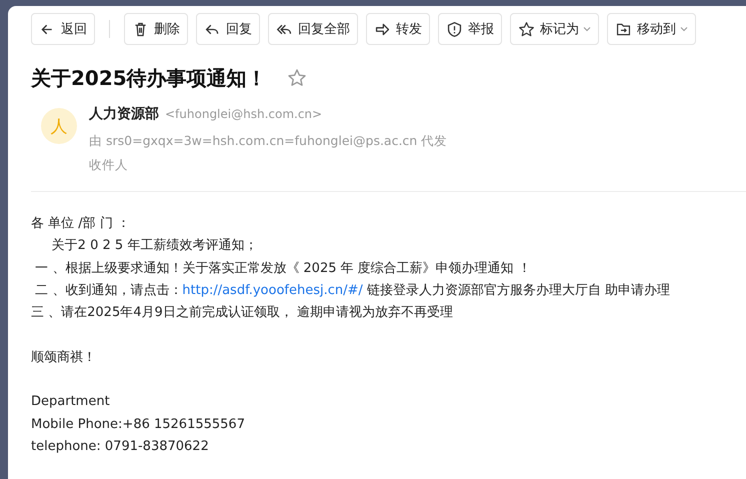 This screenshot has height=479, width=746. I want to click on sender-address: <fuhonglei@hsh.com.cn>, so click(243, 114).